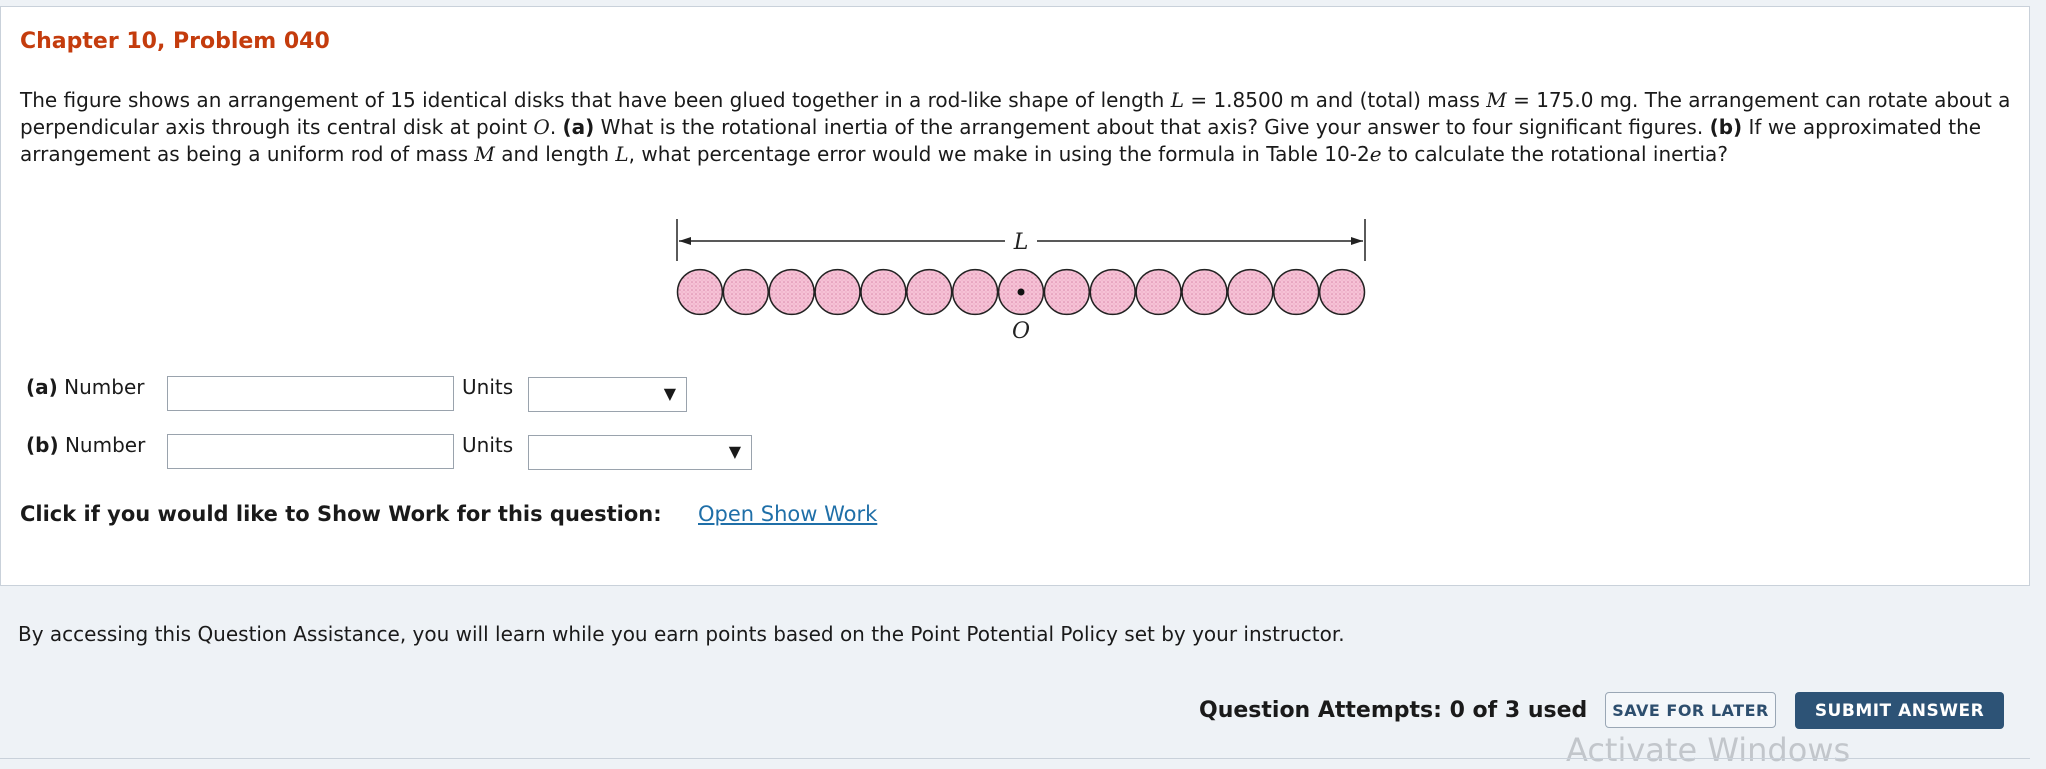 Image resolution: width=2046 pixels, height=769 pixels. Describe the element at coordinates (555, 154) in the screenshot. I see `problem-text: and length` at that location.